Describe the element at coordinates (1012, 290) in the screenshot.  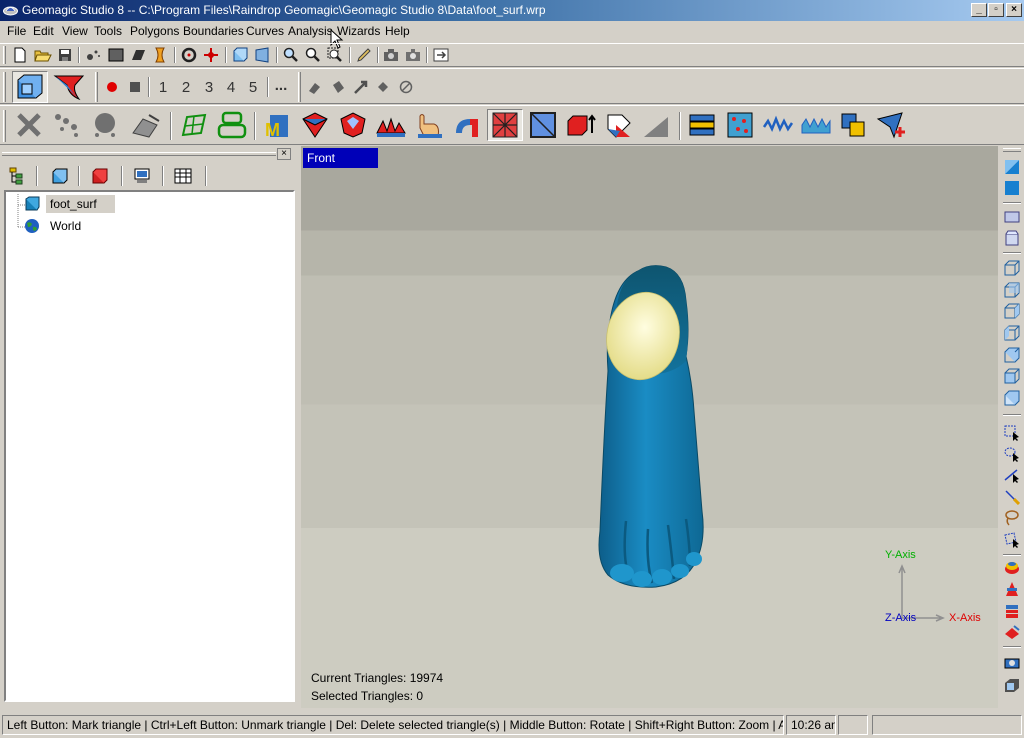
I see `view-back-icon` at that location.